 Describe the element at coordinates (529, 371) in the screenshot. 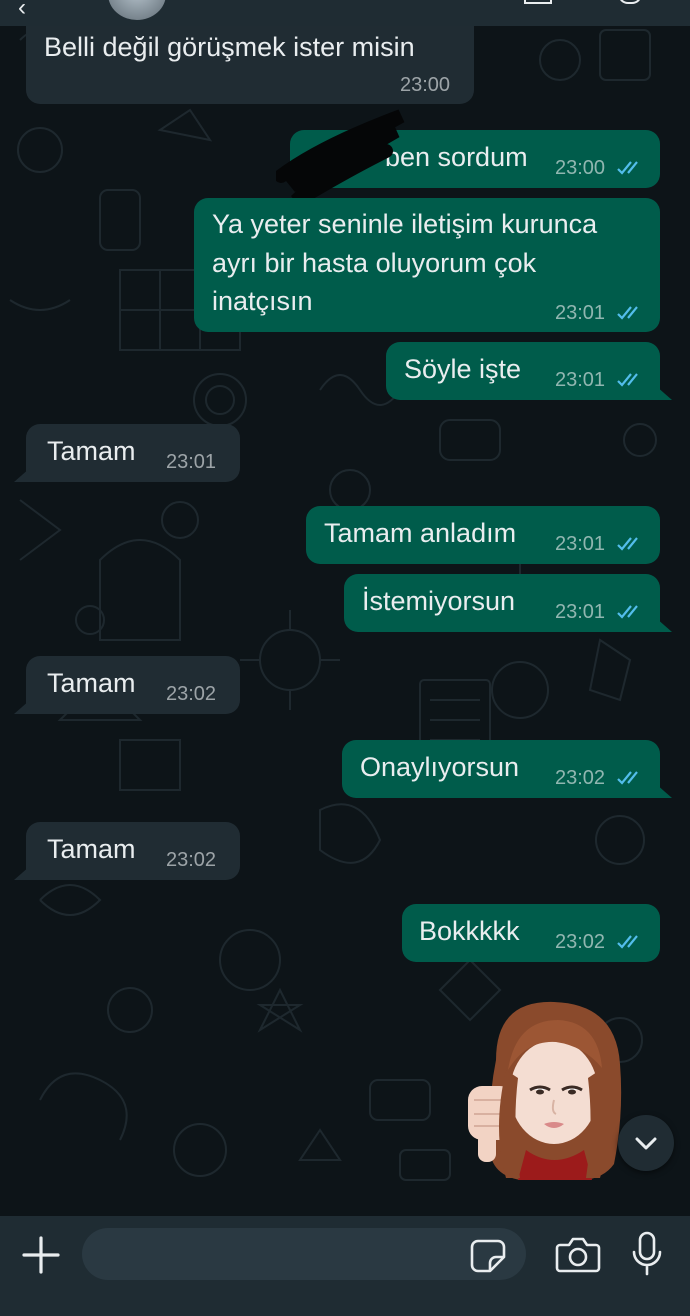

I see `message-outgoing: Söyle işte 23:01` at that location.